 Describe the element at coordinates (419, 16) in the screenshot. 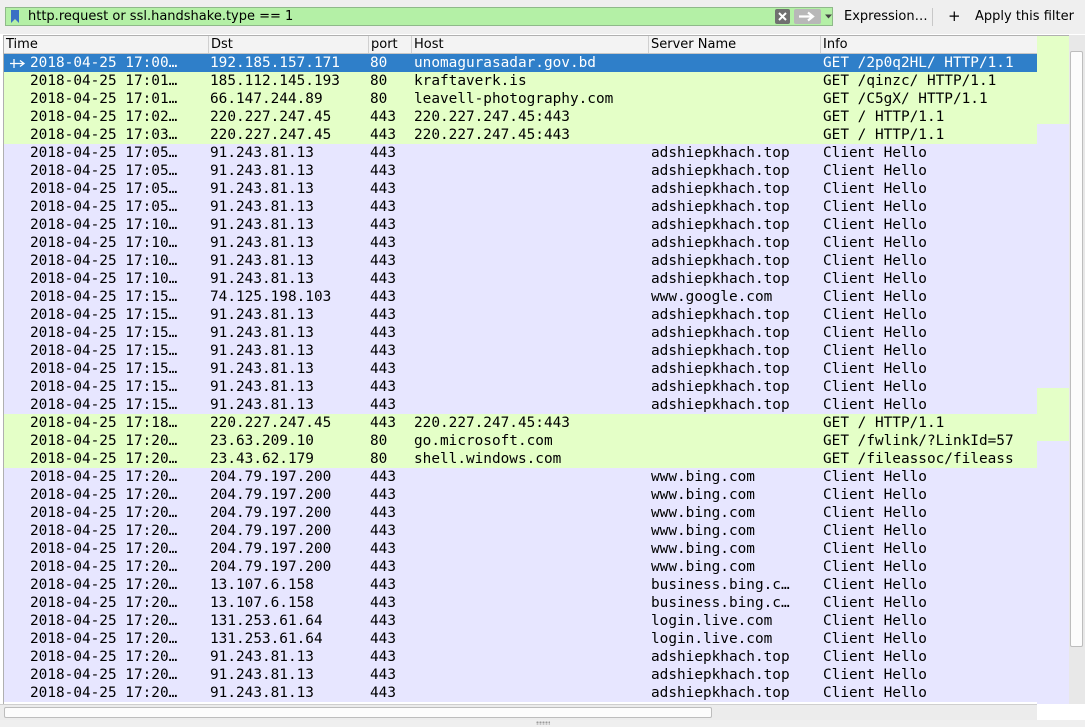

I see `display-filter-input: http.request or ssl.handshake.type == 1` at that location.